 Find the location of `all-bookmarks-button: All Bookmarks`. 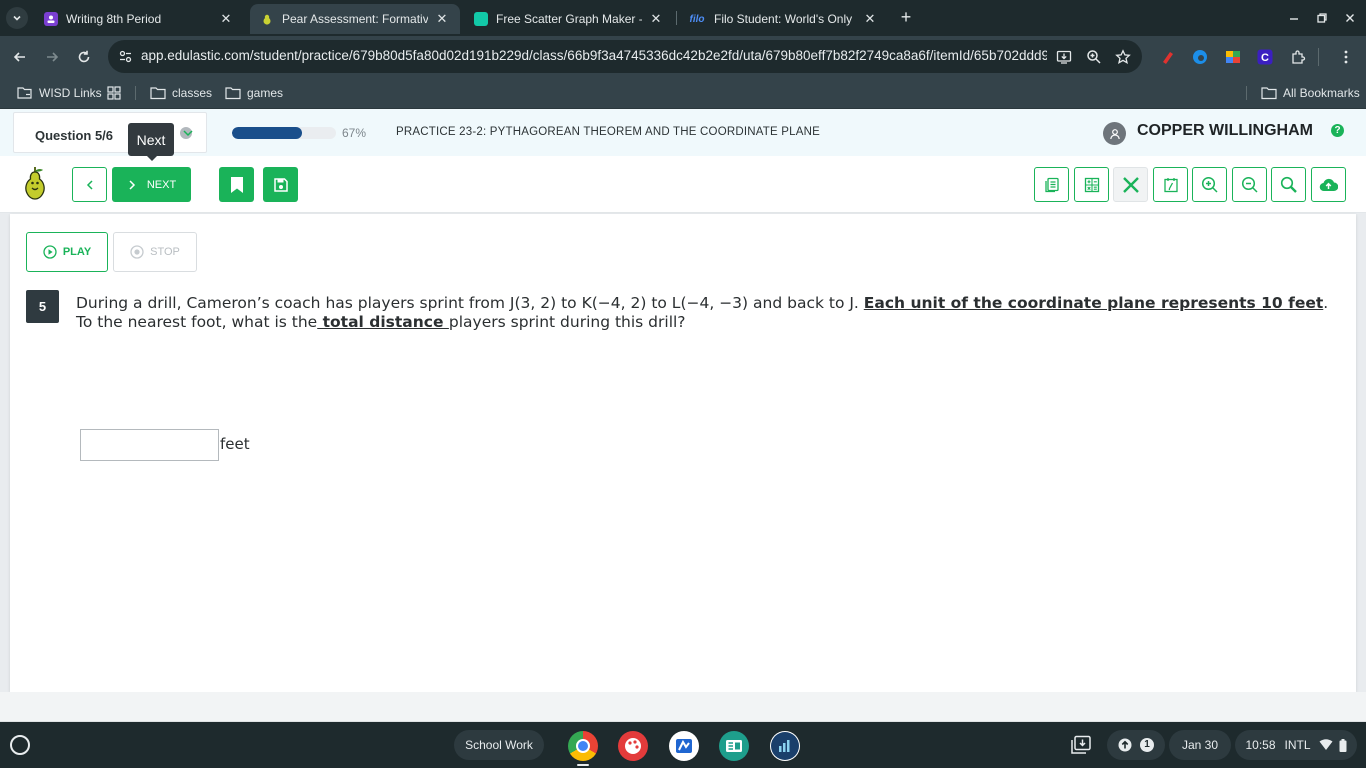

all-bookmarks-button: All Bookmarks is located at coordinates (1310, 93).